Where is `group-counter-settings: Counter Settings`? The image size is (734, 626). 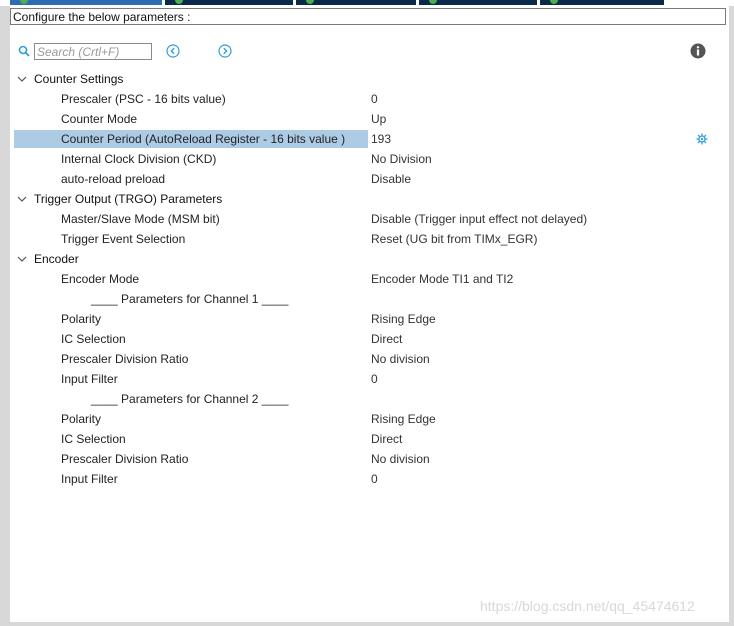
group-counter-settings: Counter Settings is located at coordinates (364, 79).